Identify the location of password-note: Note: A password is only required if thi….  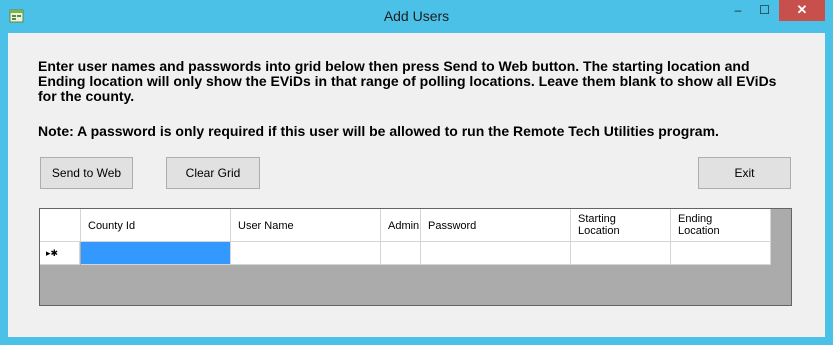
(378, 131).